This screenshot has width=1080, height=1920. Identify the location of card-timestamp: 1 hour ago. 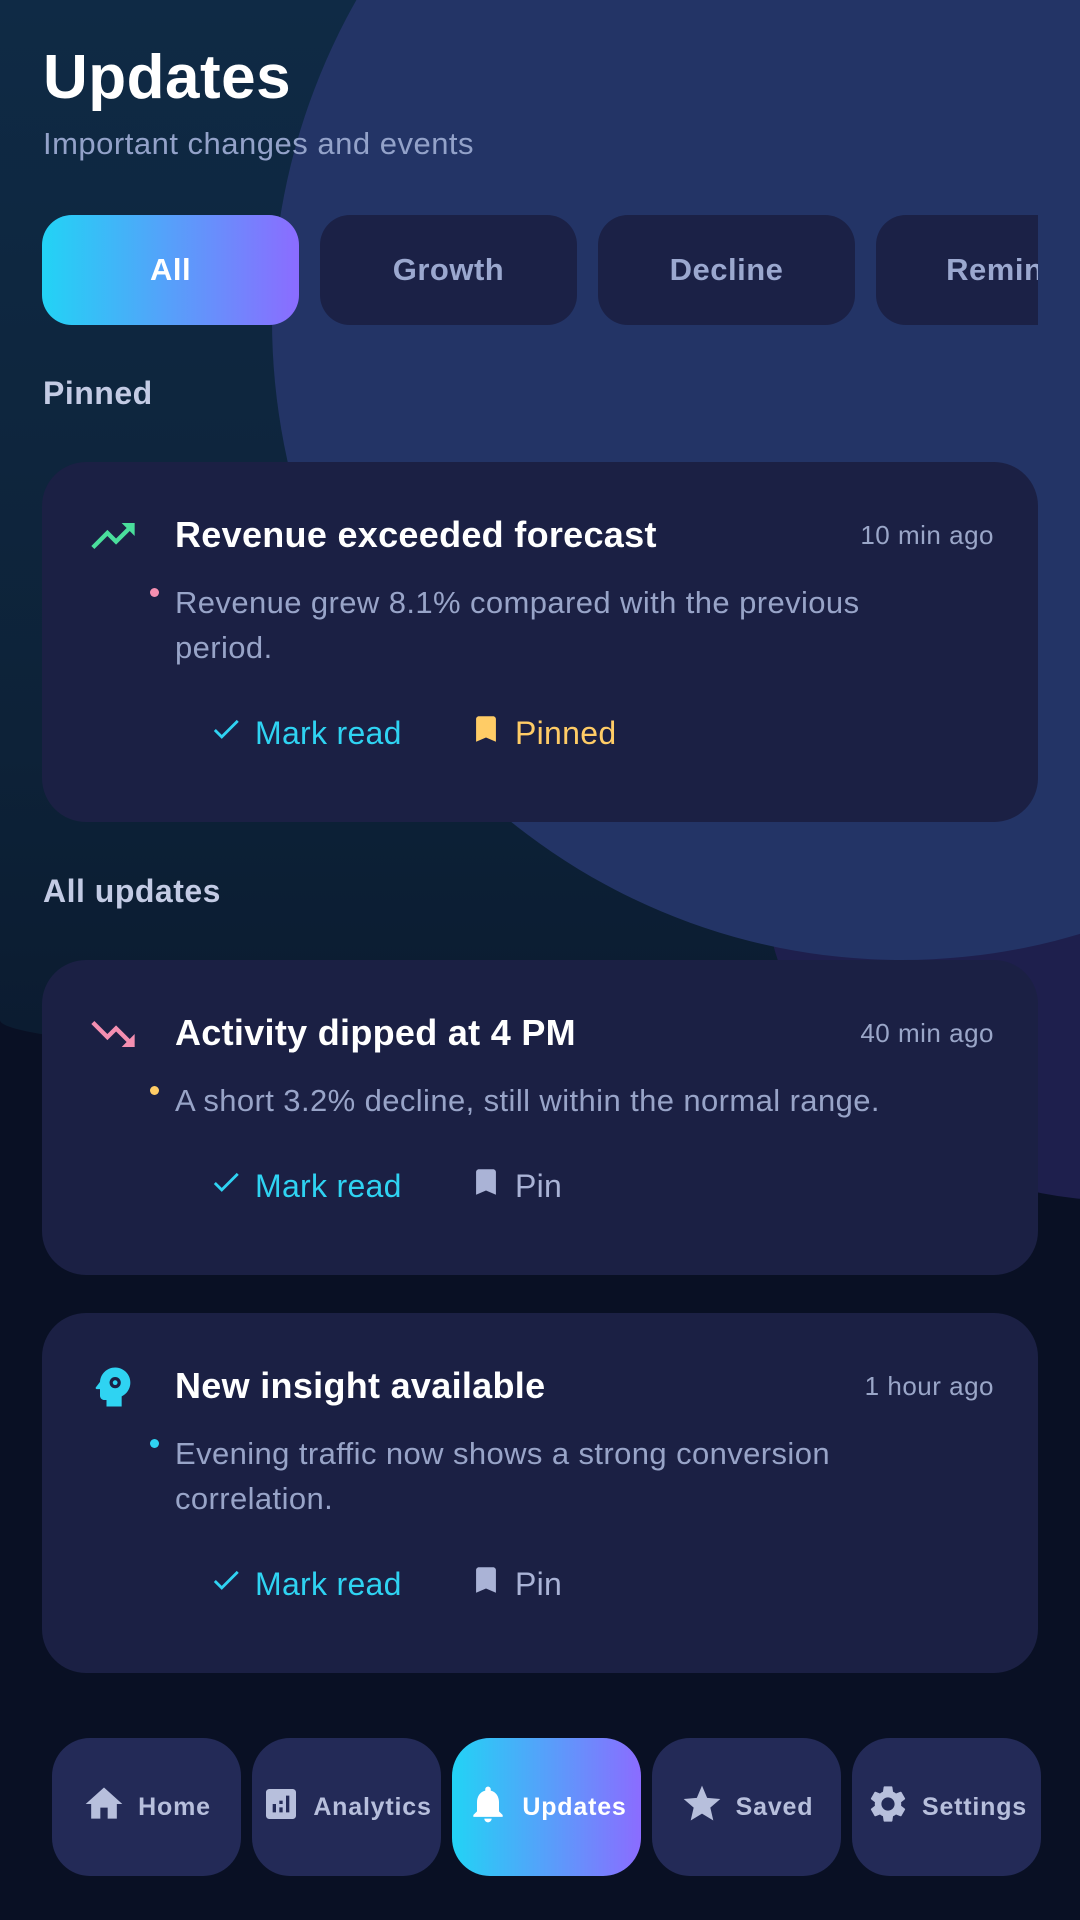
(929, 1386).